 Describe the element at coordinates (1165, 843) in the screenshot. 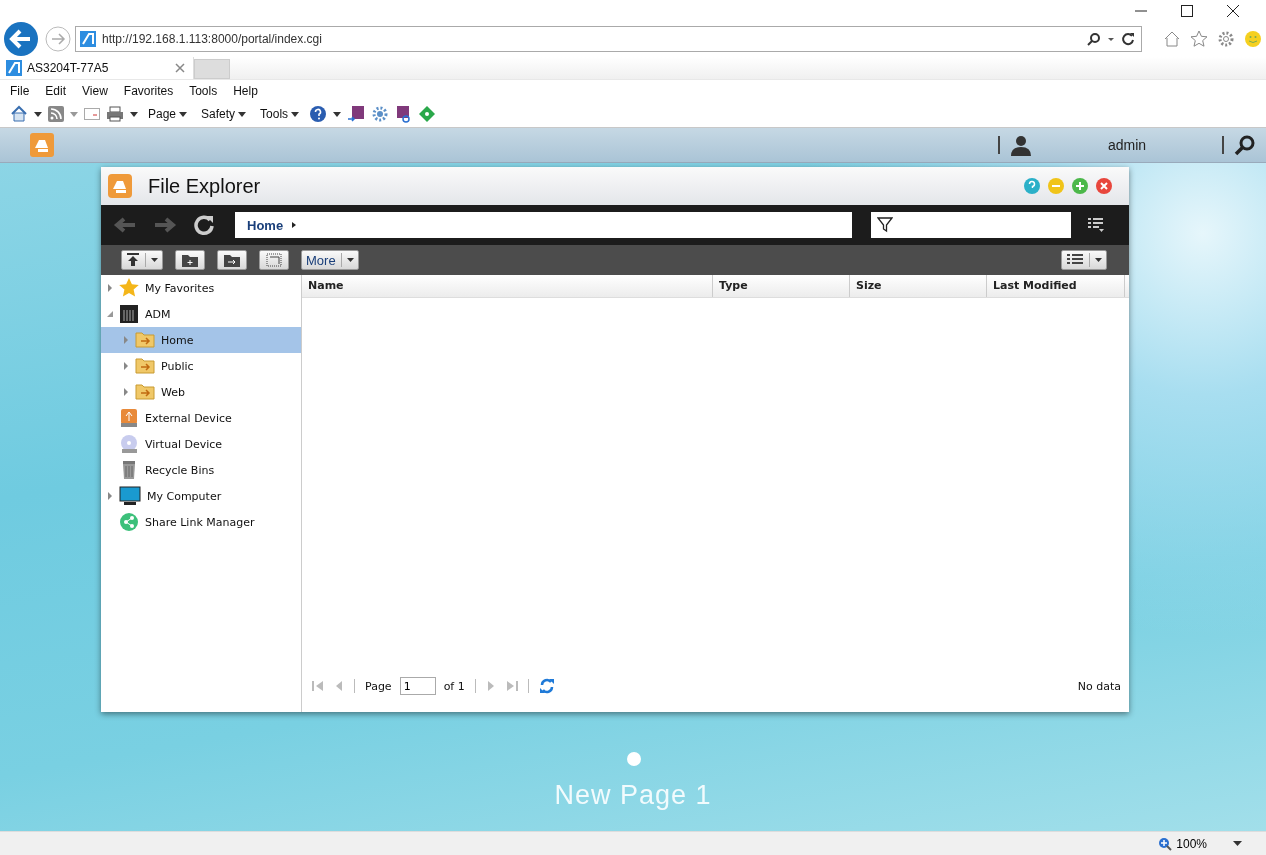

I see `zoom-icon` at that location.